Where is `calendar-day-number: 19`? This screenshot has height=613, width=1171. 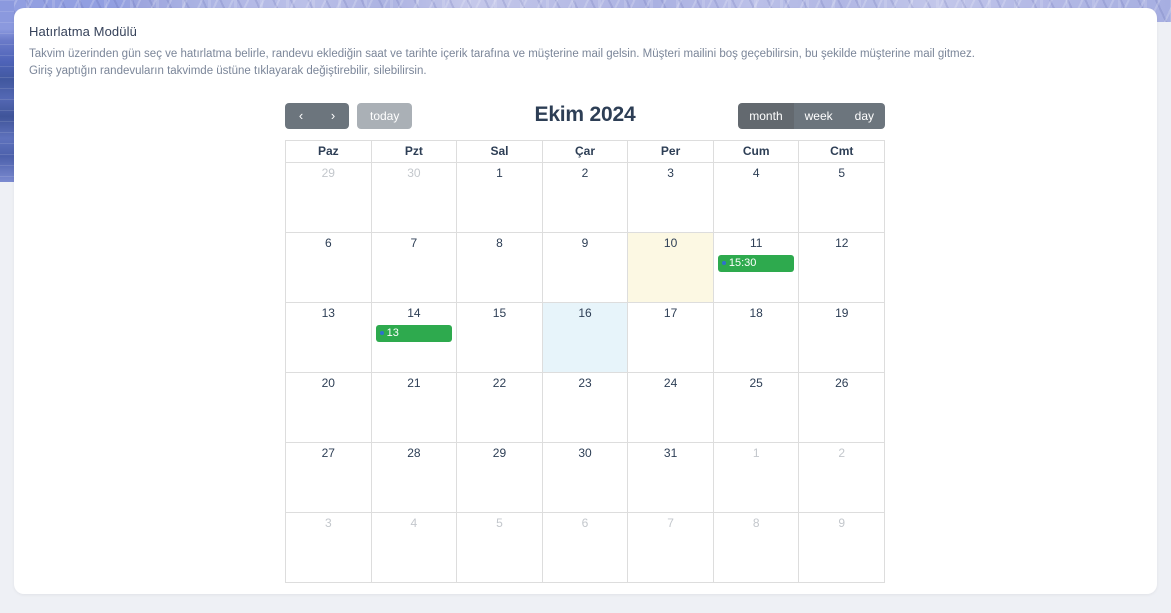
calendar-day-number: 19 is located at coordinates (842, 313).